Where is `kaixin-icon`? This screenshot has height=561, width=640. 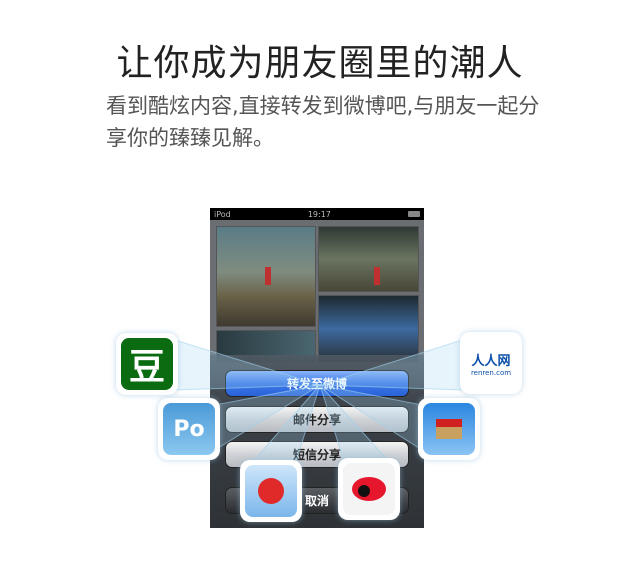 kaixin-icon is located at coordinates (449, 429).